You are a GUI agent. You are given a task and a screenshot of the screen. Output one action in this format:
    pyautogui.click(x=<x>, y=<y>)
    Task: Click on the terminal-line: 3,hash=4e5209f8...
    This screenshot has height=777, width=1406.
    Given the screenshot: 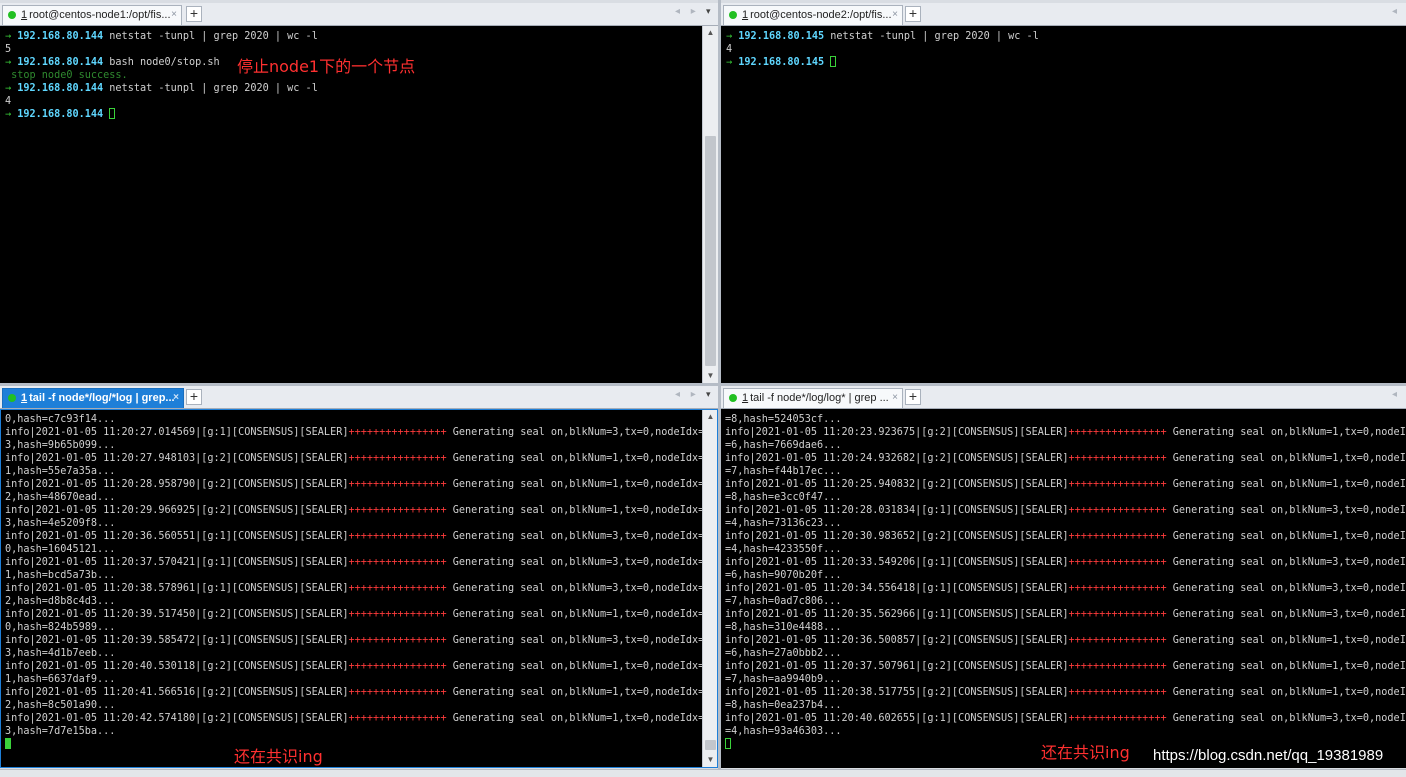 What is the action you would take?
    pyautogui.click(x=353, y=523)
    